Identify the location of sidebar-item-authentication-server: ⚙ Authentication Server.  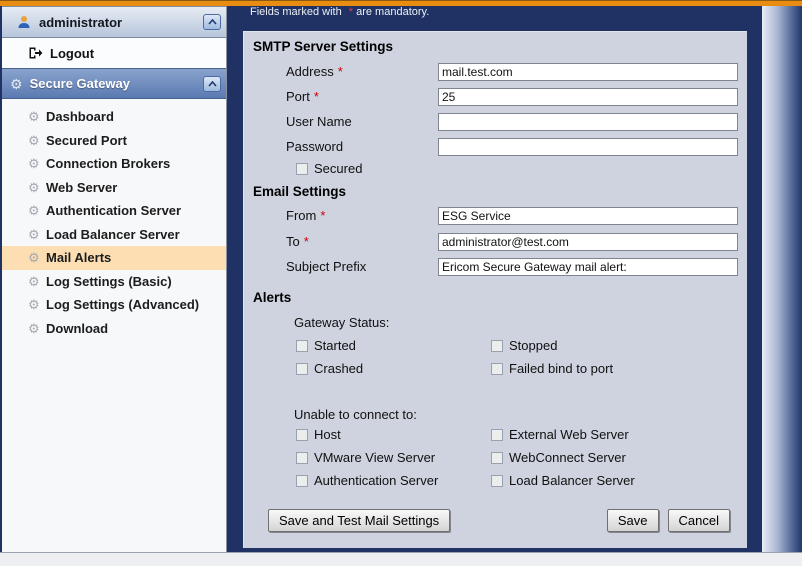
(114, 211).